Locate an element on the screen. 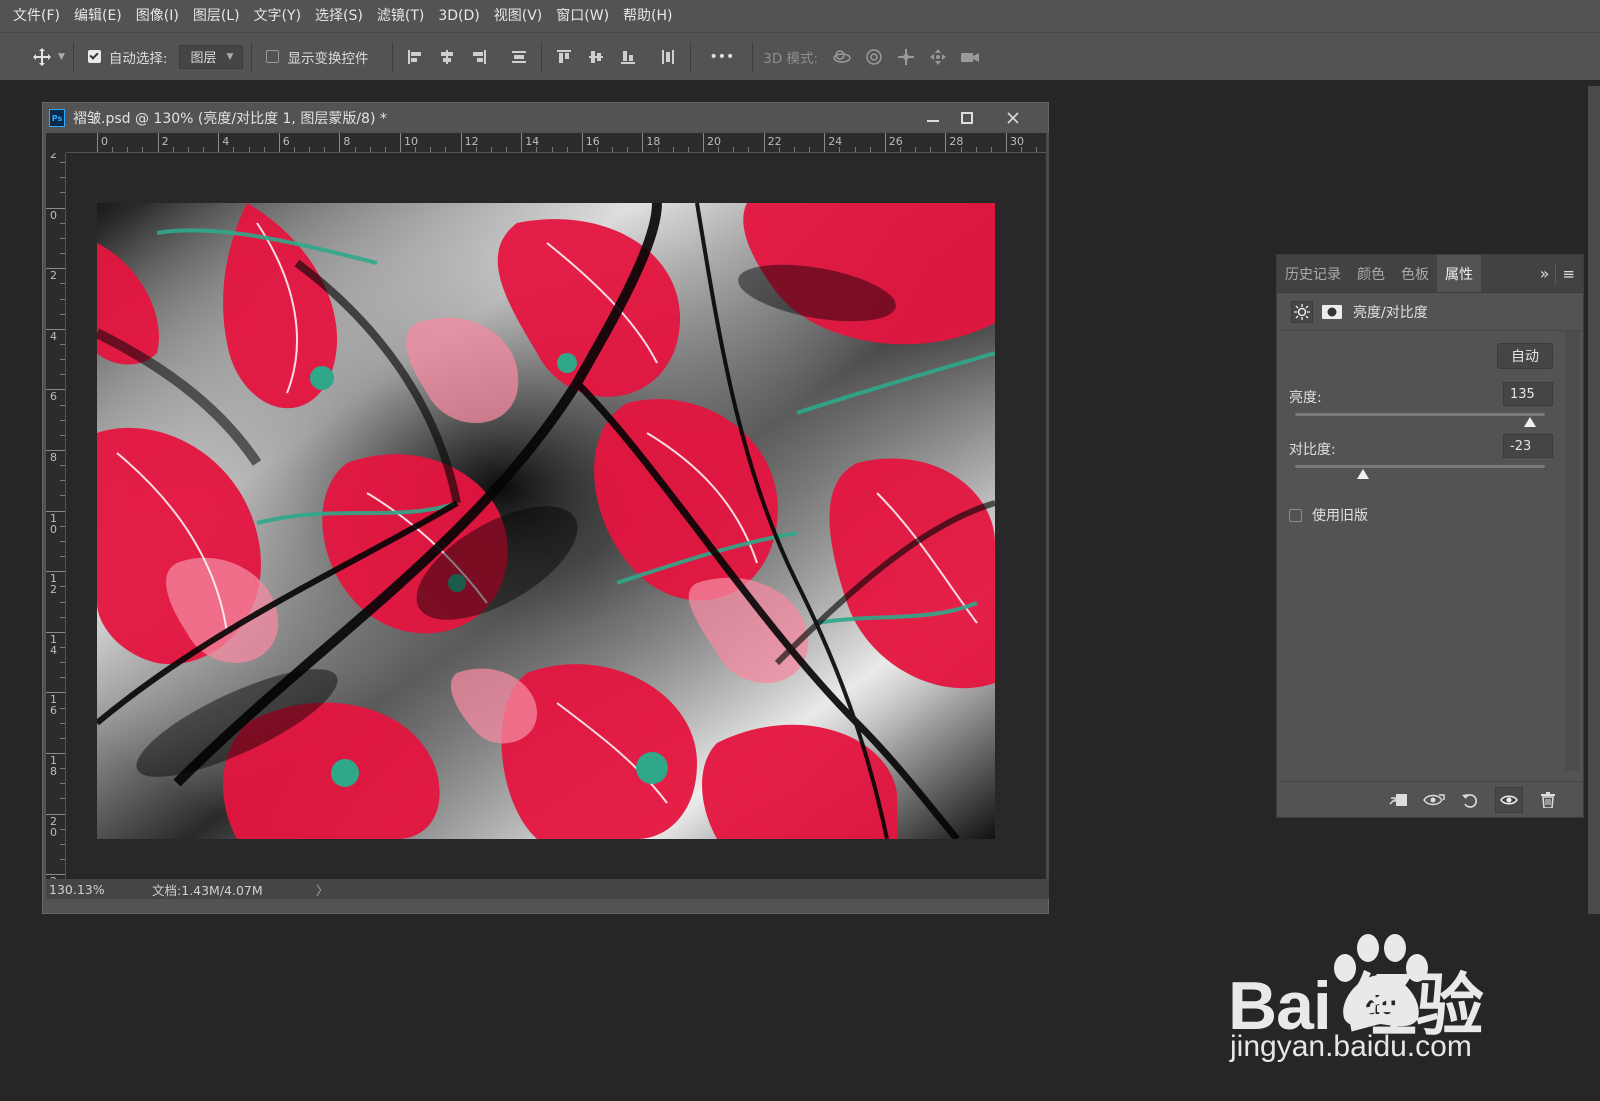  align-right-edges-icon is located at coordinates (479, 57).